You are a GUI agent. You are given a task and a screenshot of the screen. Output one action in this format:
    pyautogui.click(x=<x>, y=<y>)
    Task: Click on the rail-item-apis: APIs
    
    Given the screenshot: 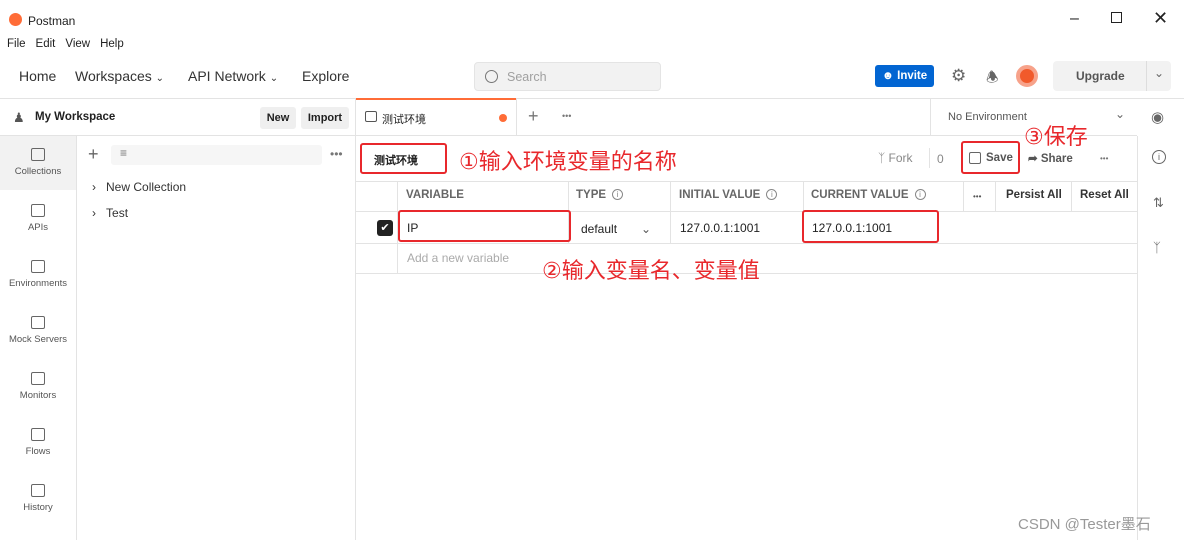 What is the action you would take?
    pyautogui.click(x=38, y=218)
    